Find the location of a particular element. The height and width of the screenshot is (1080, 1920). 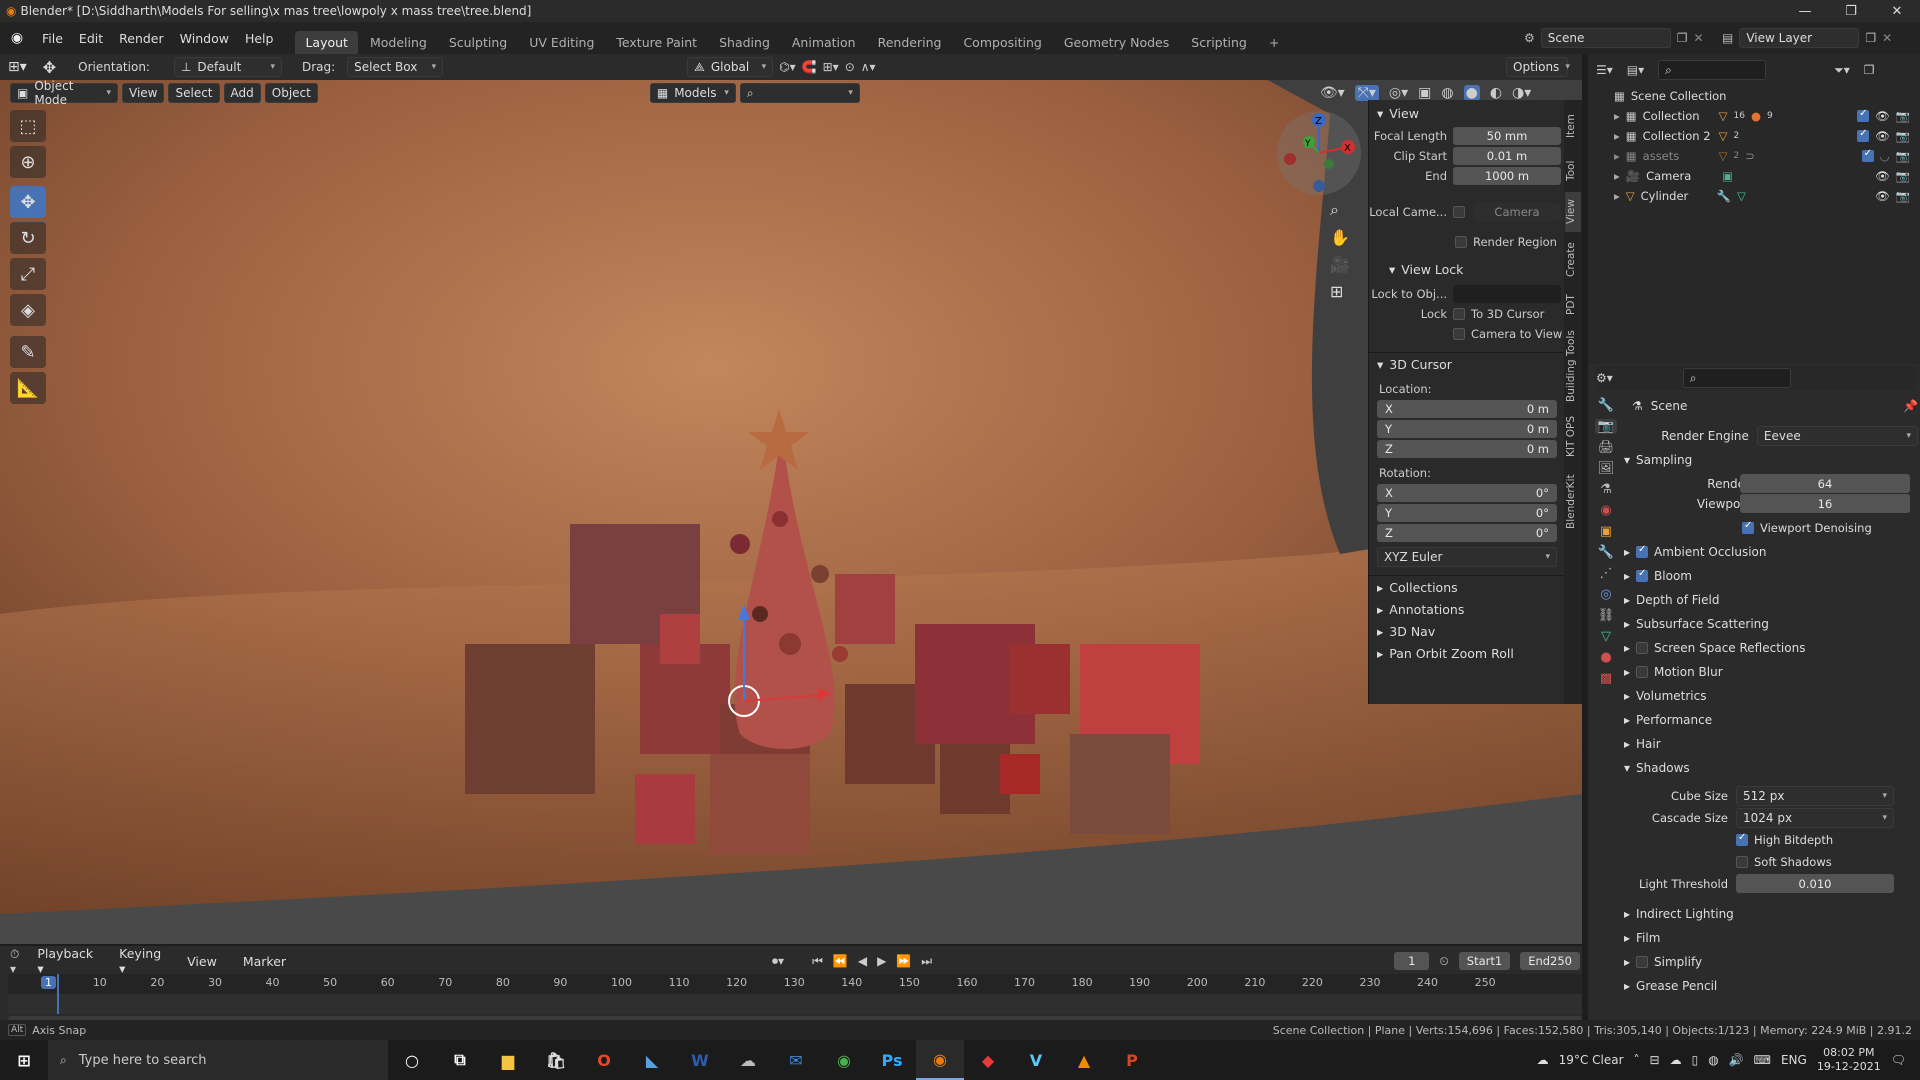

scene-collection-label: Scene Collection is located at coordinates (1679, 96).